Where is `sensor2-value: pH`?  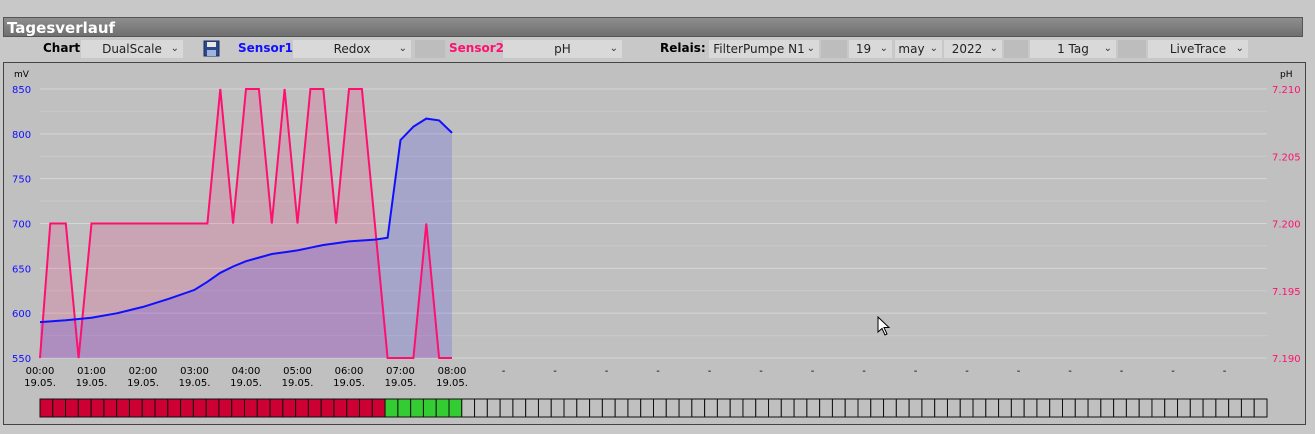 sensor2-value: pH is located at coordinates (562, 49).